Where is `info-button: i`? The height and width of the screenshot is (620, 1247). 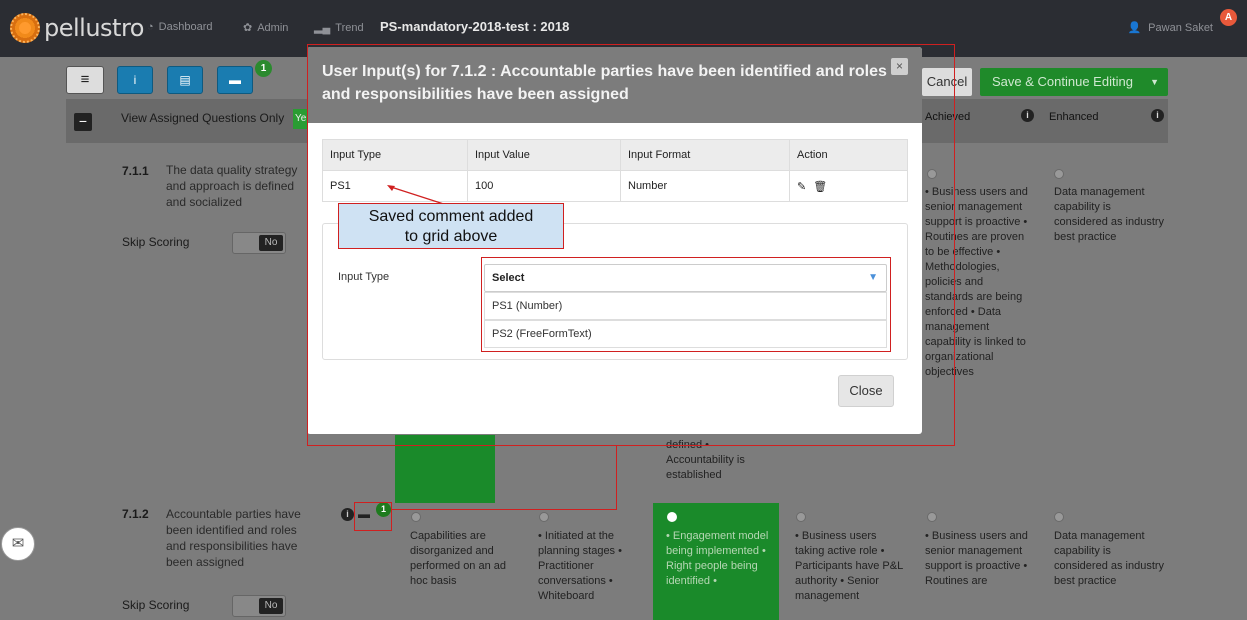 info-button: i is located at coordinates (135, 80).